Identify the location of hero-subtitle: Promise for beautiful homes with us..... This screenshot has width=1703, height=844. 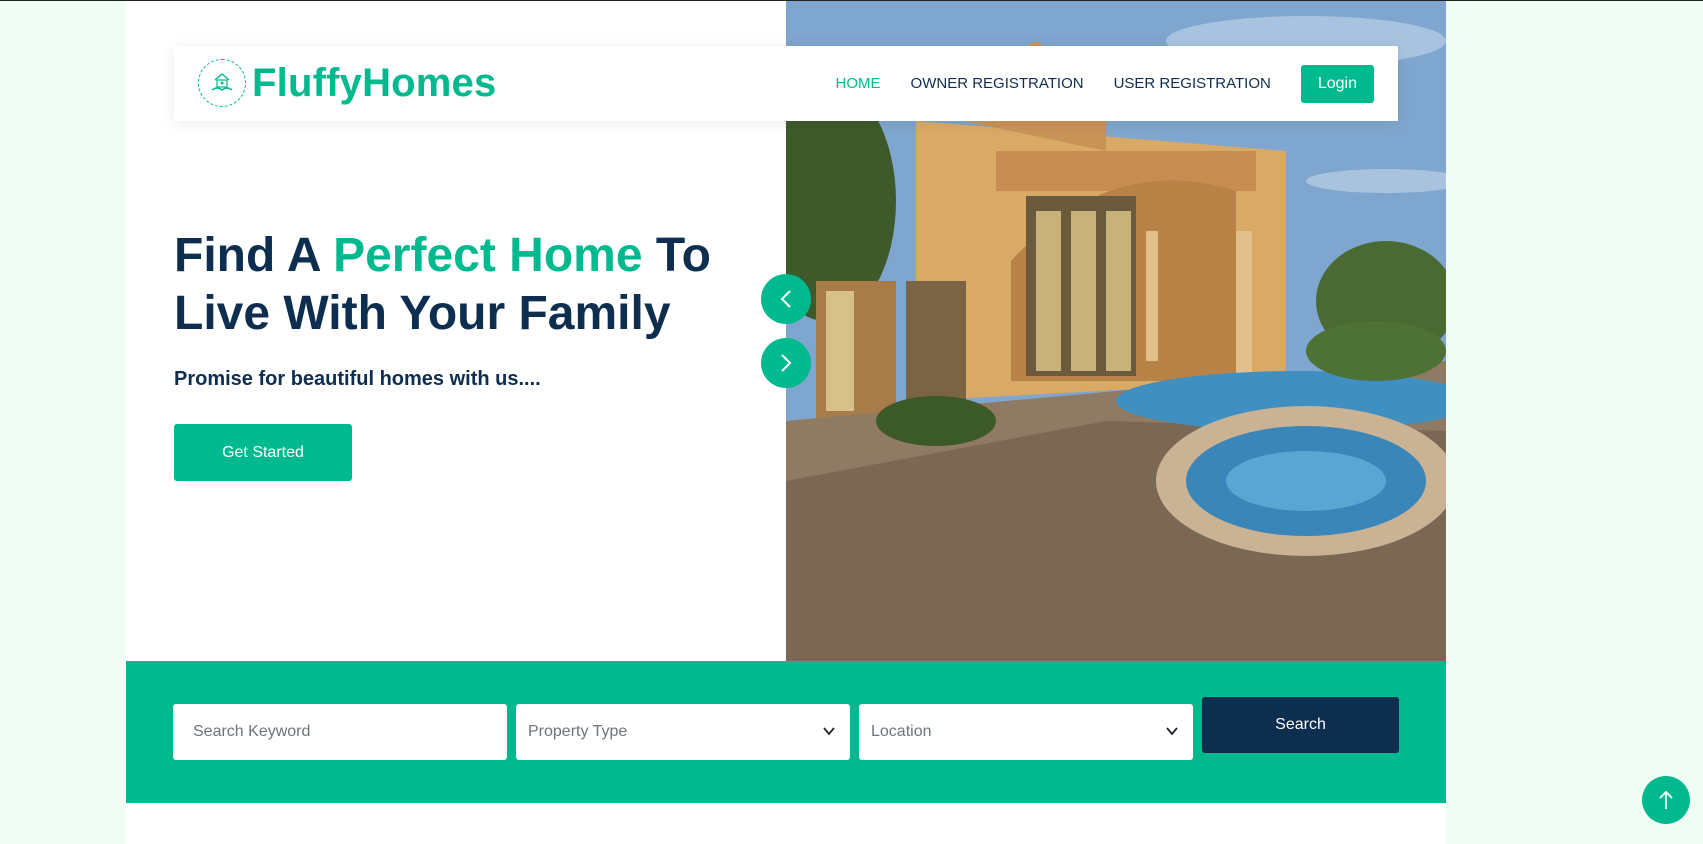
(357, 379).